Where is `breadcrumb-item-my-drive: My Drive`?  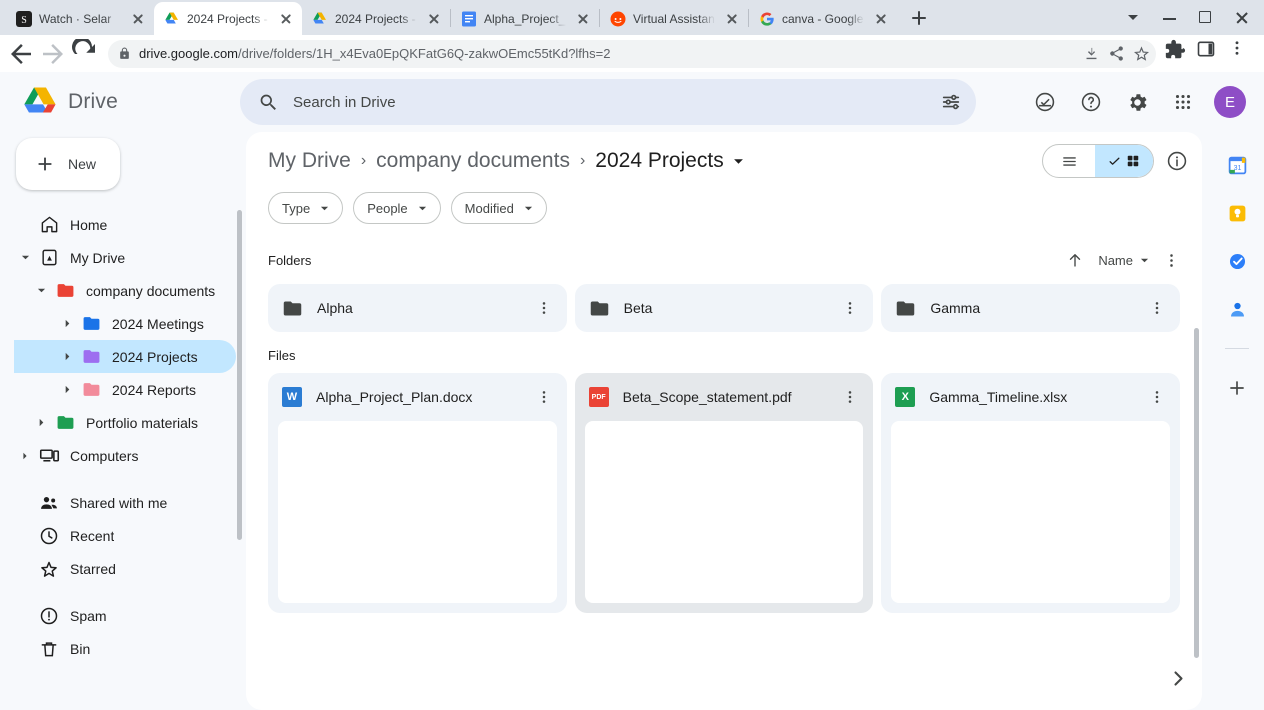
breadcrumb-item-my-drive: My Drive is located at coordinates (309, 161).